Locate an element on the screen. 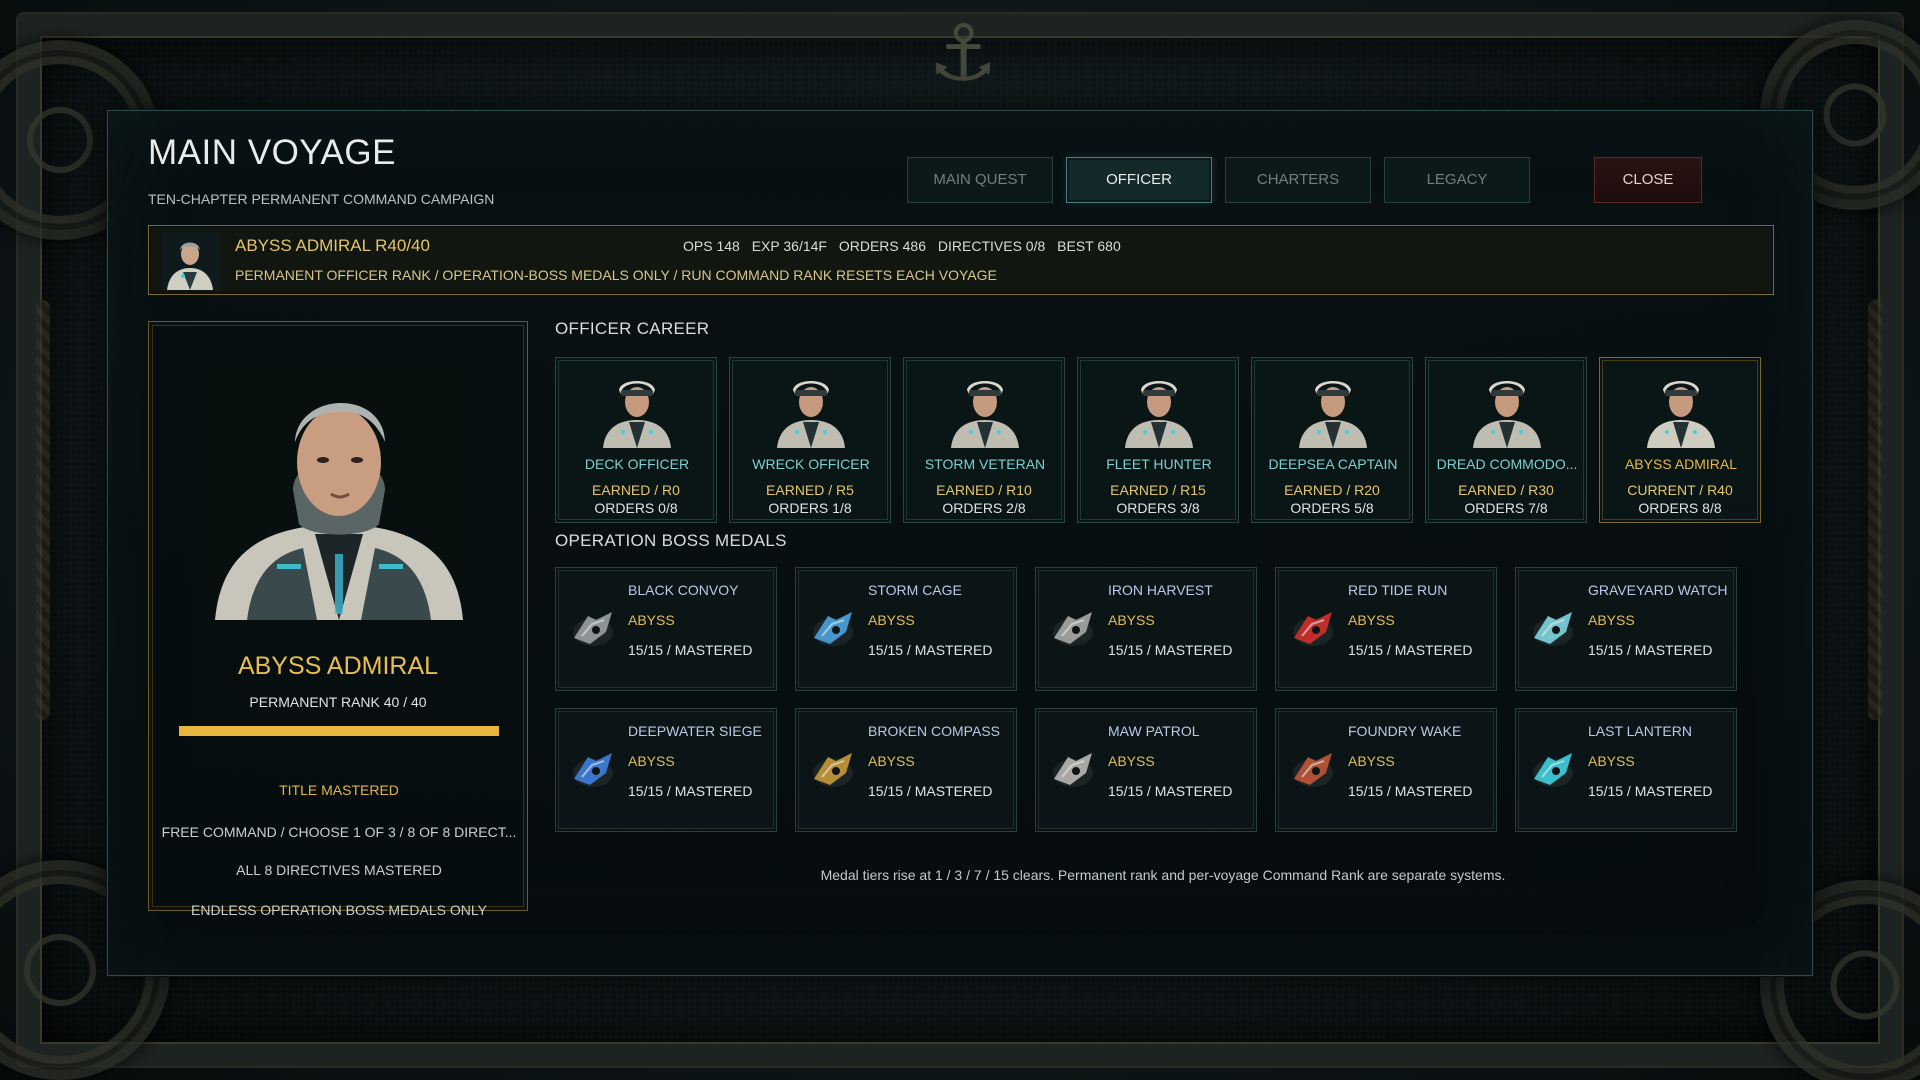 The height and width of the screenshot is (1080, 1920). foundry-wake-medal-icon is located at coordinates (1313, 770).